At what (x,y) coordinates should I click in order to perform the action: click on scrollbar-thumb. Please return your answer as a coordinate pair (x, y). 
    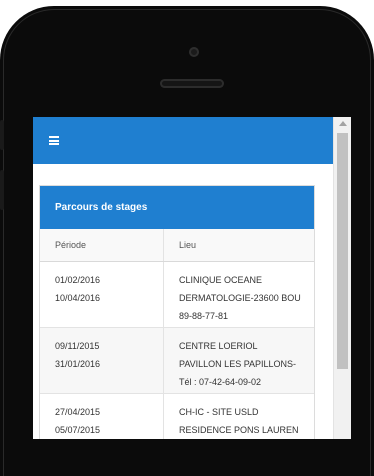
    Looking at the image, I should click on (342, 251).